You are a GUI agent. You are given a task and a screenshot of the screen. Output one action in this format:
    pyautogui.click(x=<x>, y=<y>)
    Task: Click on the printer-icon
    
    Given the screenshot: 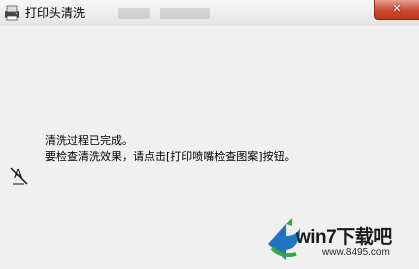 What is the action you would take?
    pyautogui.click(x=12, y=13)
    